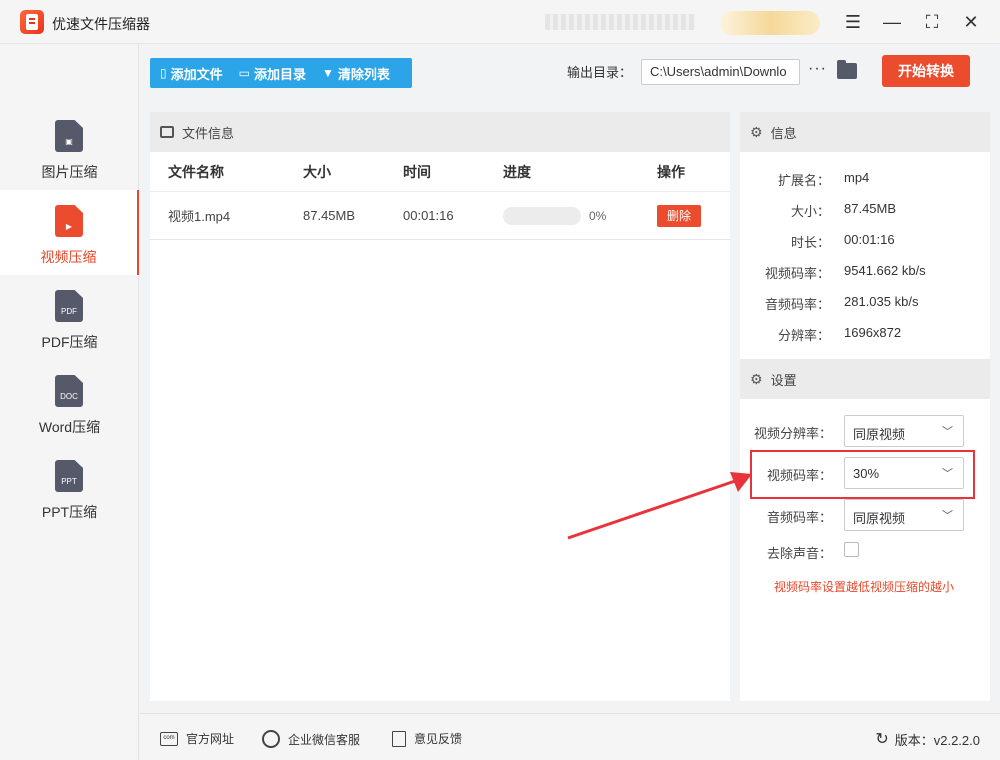 The width and height of the screenshot is (1000, 760). What do you see at coordinates (542, 215) in the screenshot?
I see `progress-bar` at bounding box center [542, 215].